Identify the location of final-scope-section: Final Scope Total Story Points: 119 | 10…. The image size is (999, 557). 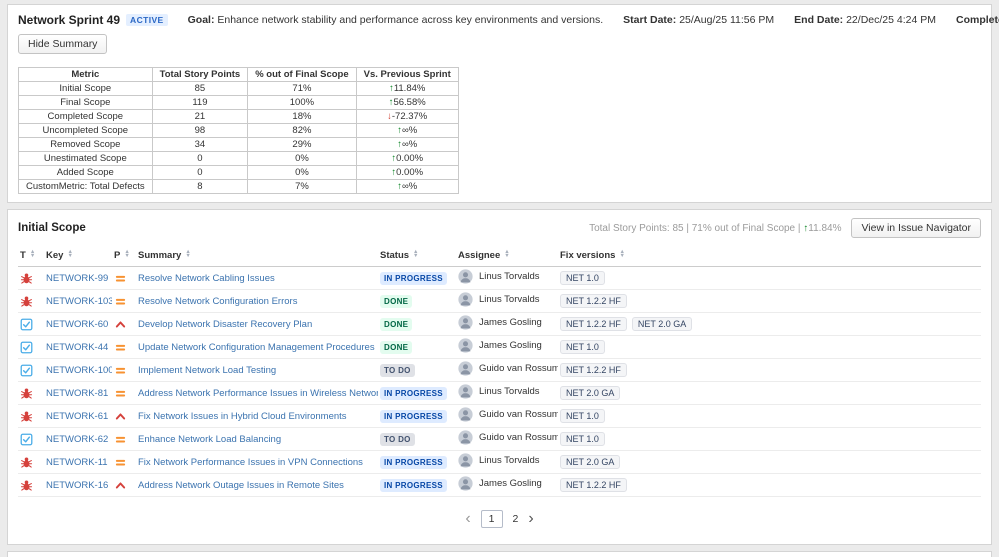
(499, 554).